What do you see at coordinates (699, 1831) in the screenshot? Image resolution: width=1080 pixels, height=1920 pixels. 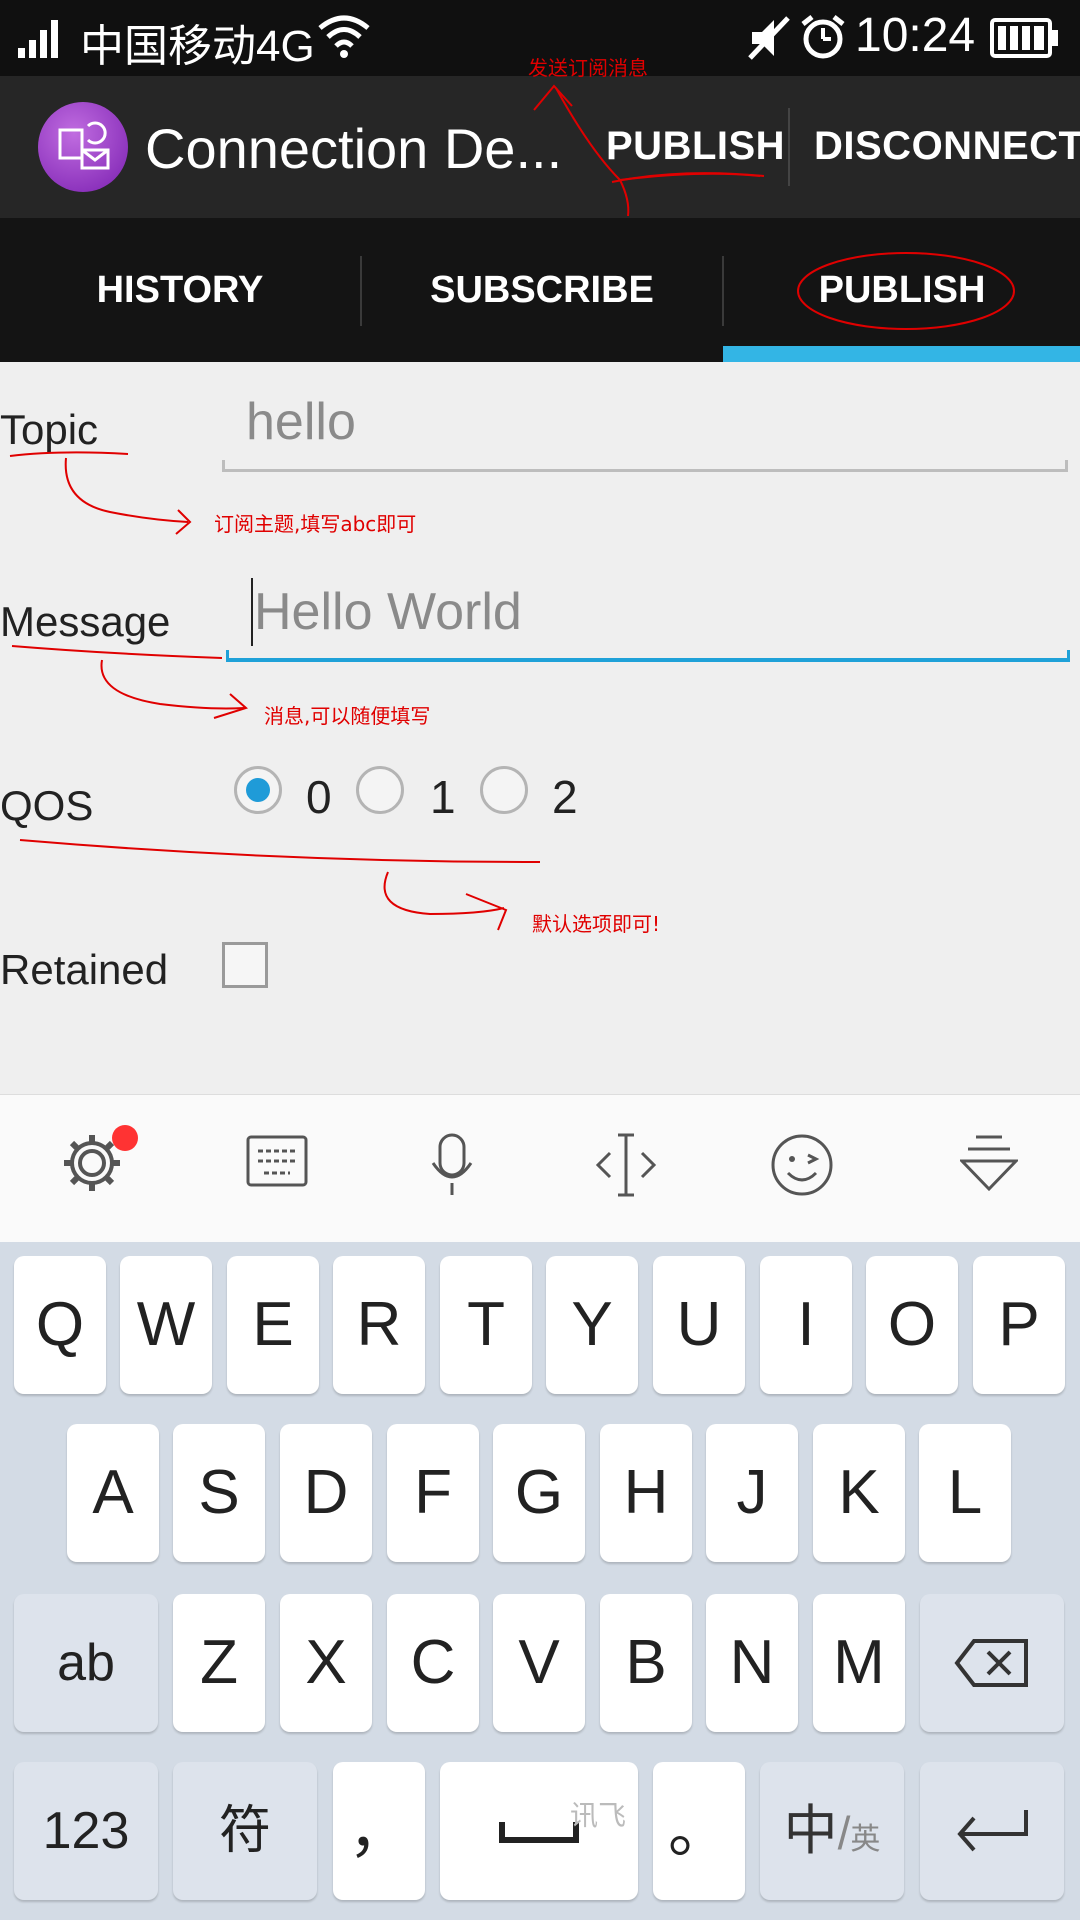 I see `period-key: 。` at bounding box center [699, 1831].